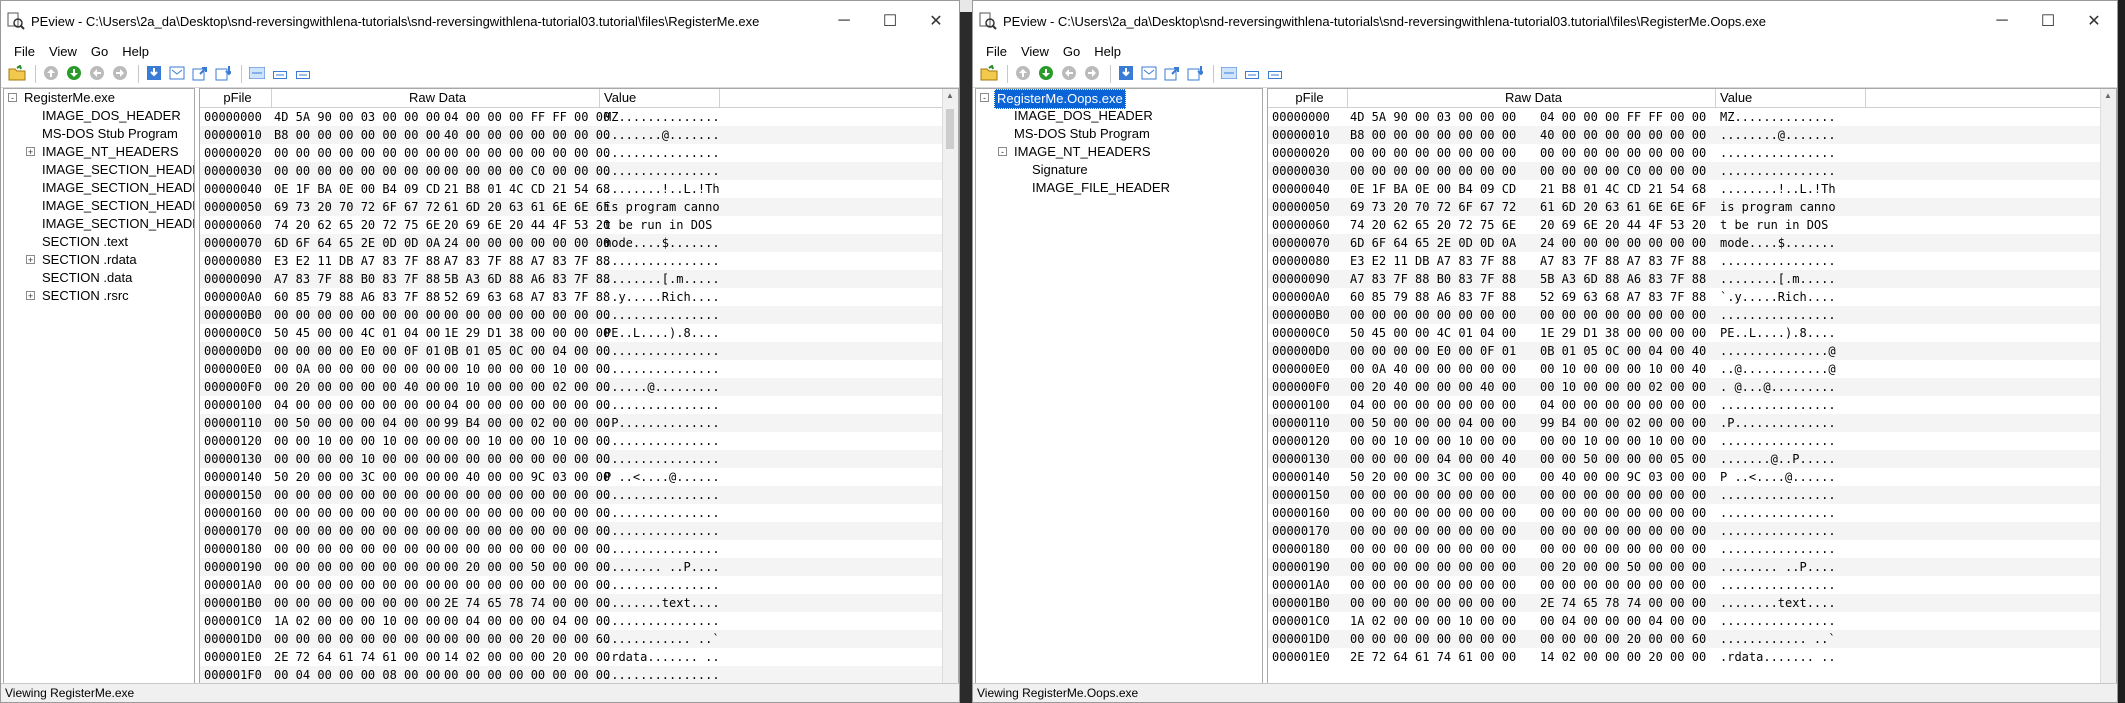  What do you see at coordinates (1791, 98) in the screenshot?
I see `col-value: Value` at bounding box center [1791, 98].